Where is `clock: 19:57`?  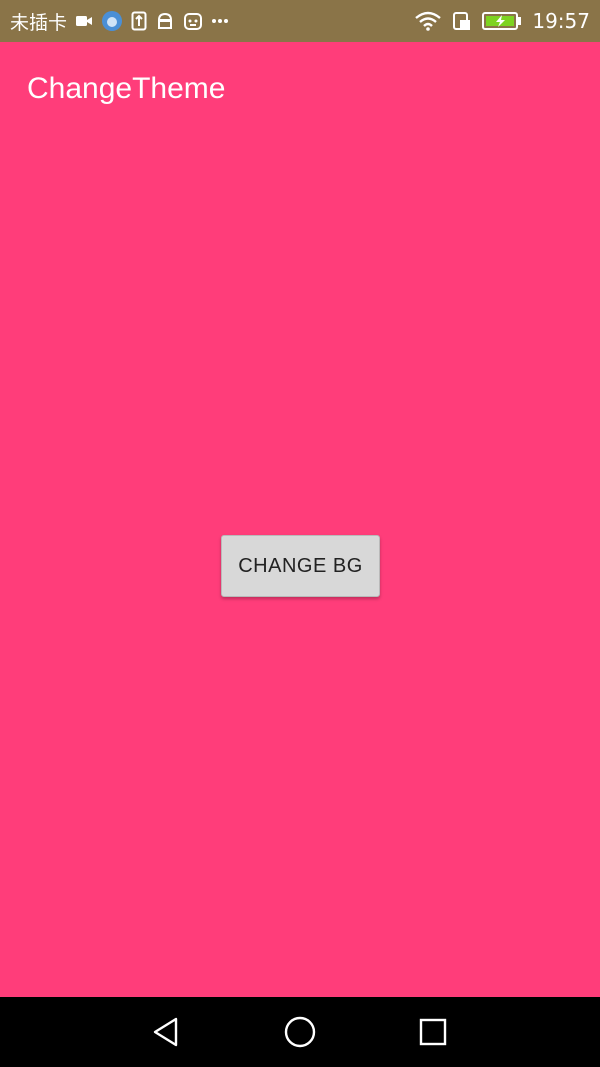
clock: 19:57 is located at coordinates (561, 21).